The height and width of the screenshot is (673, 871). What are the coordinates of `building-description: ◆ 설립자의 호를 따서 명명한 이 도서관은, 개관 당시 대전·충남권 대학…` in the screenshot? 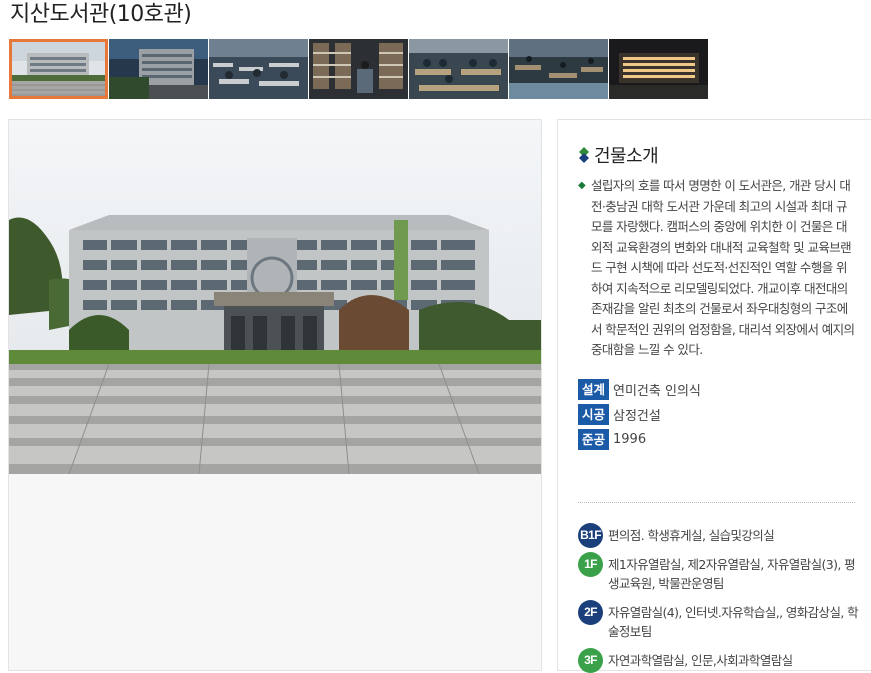 It's located at (717, 268).